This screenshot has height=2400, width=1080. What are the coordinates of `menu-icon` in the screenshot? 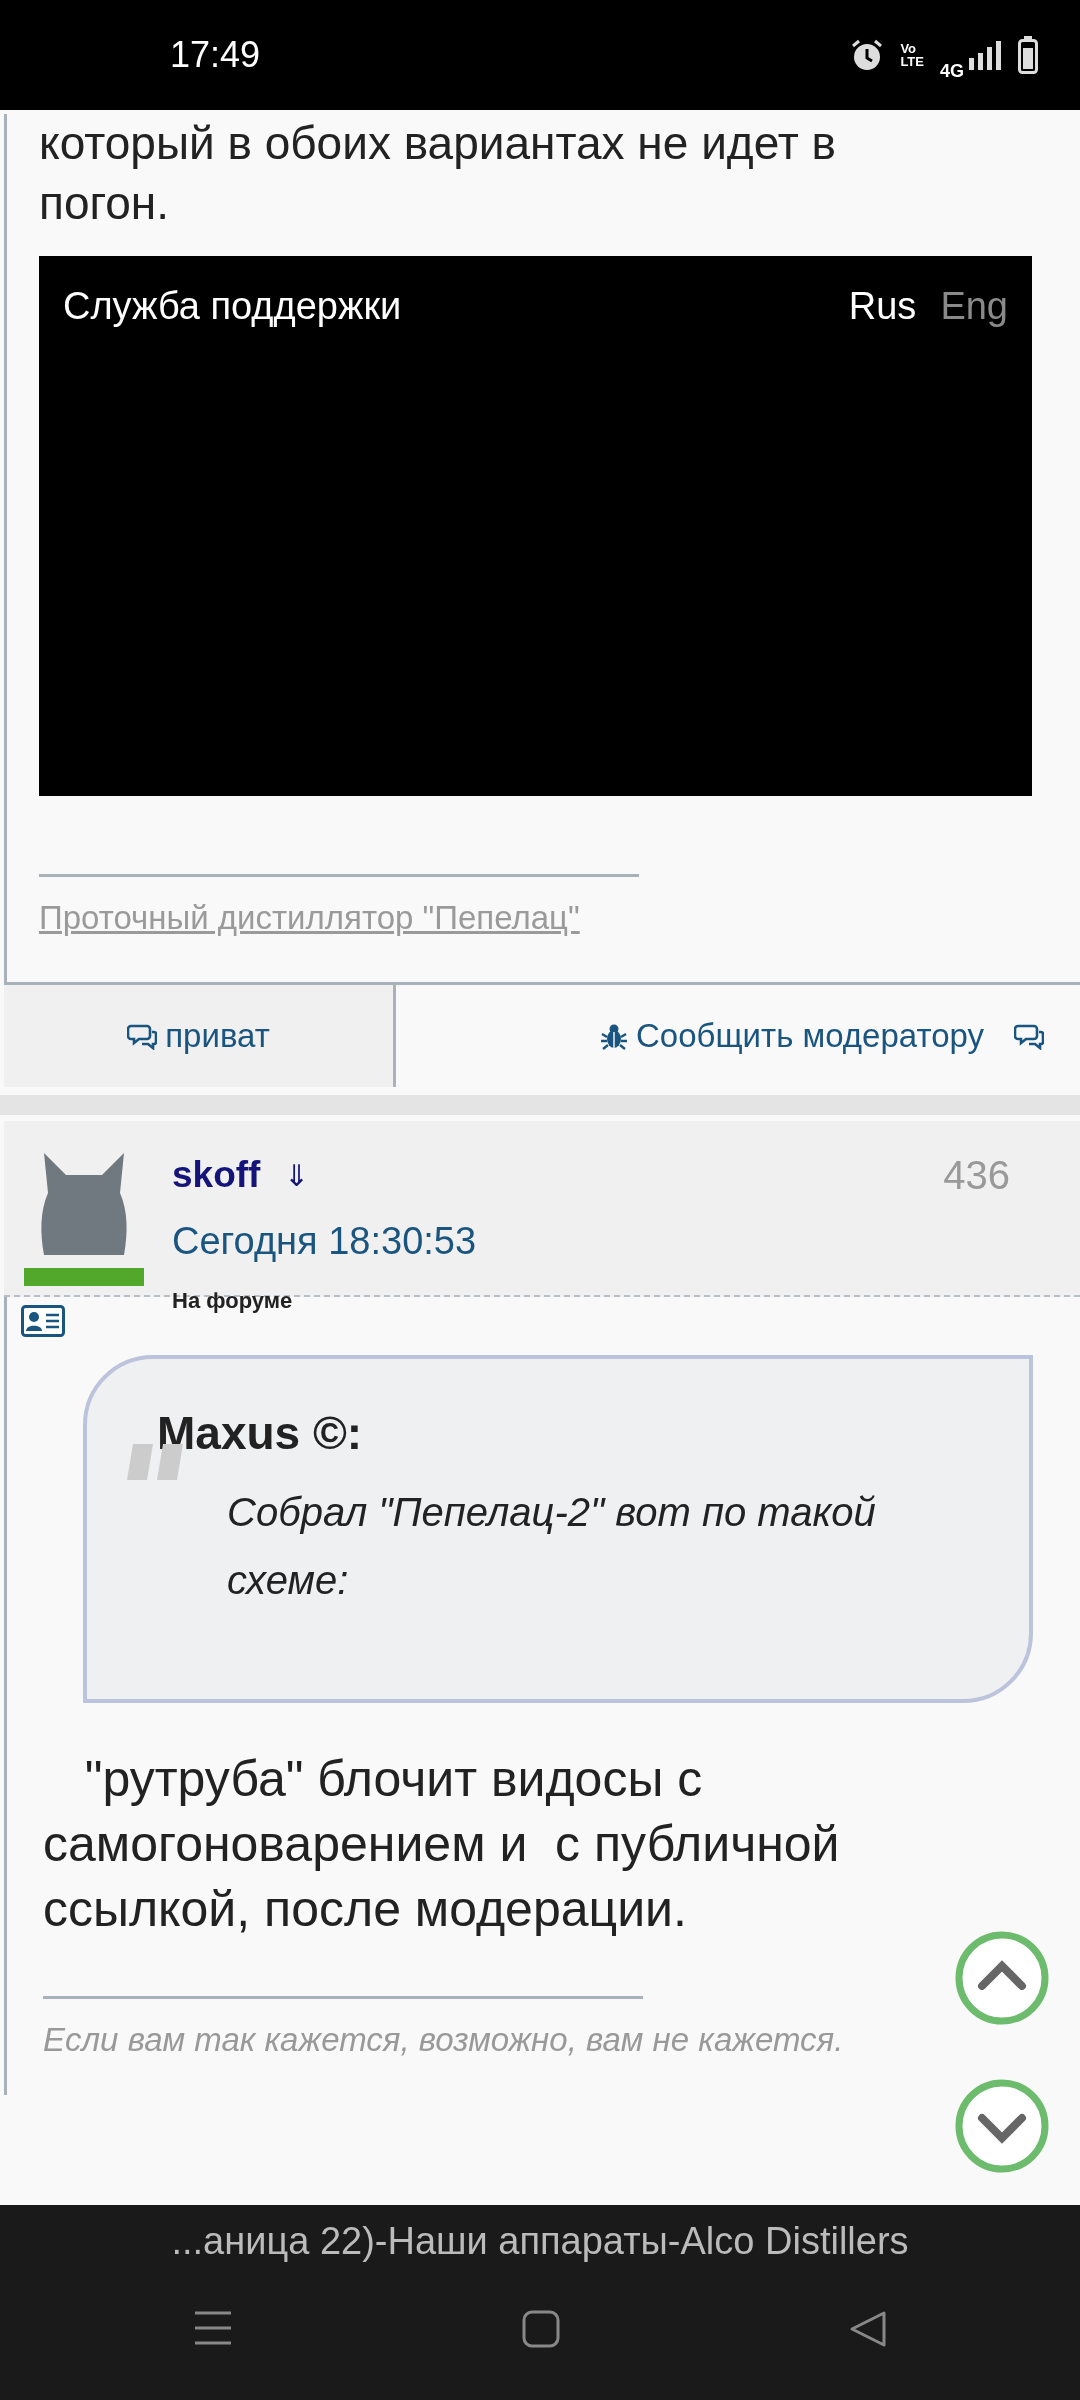 It's located at (212, 2328).